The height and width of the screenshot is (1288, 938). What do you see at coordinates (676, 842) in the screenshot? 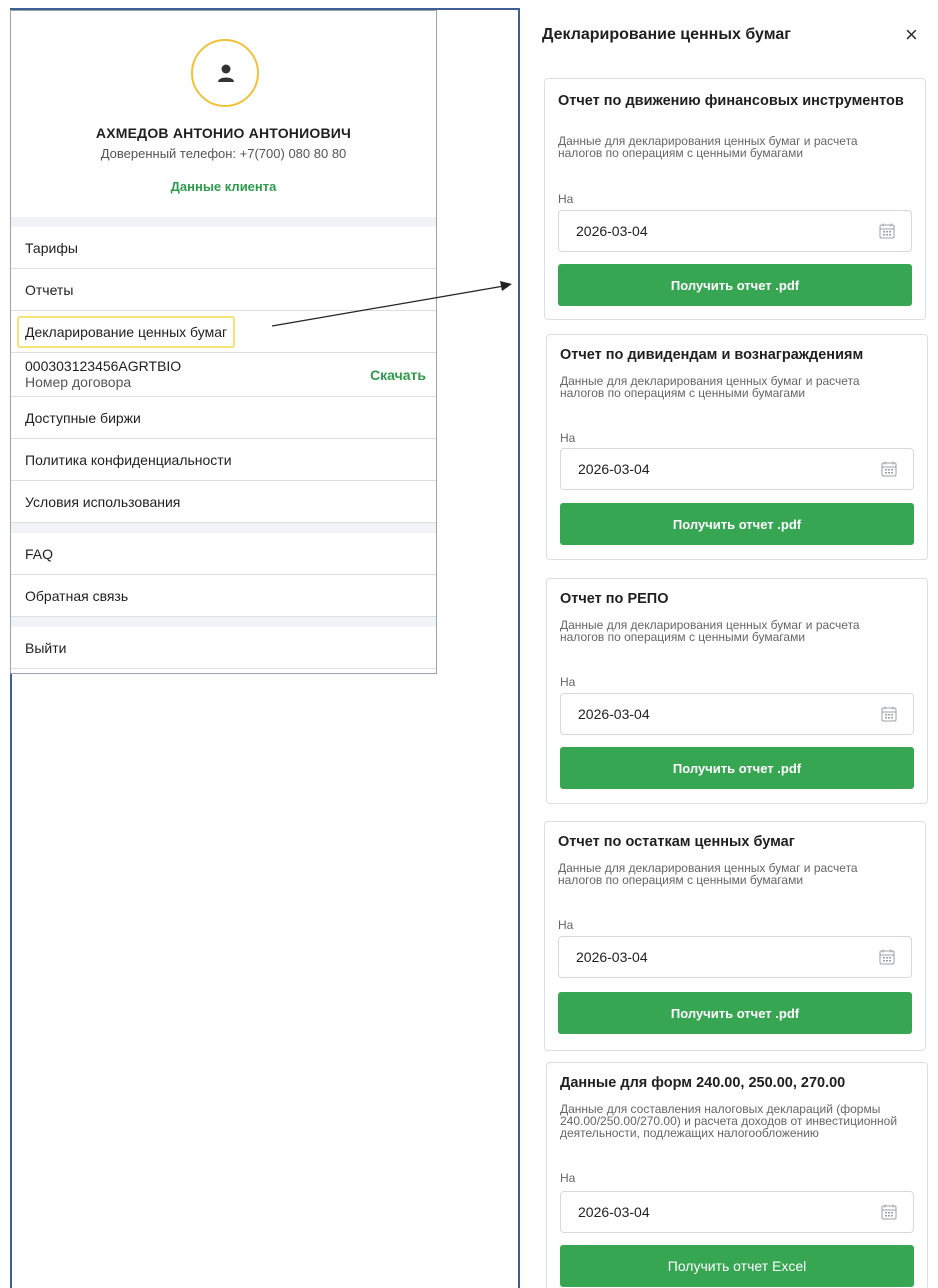
I see `card-title: Отчет по остаткам ценных бумаг` at bounding box center [676, 842].